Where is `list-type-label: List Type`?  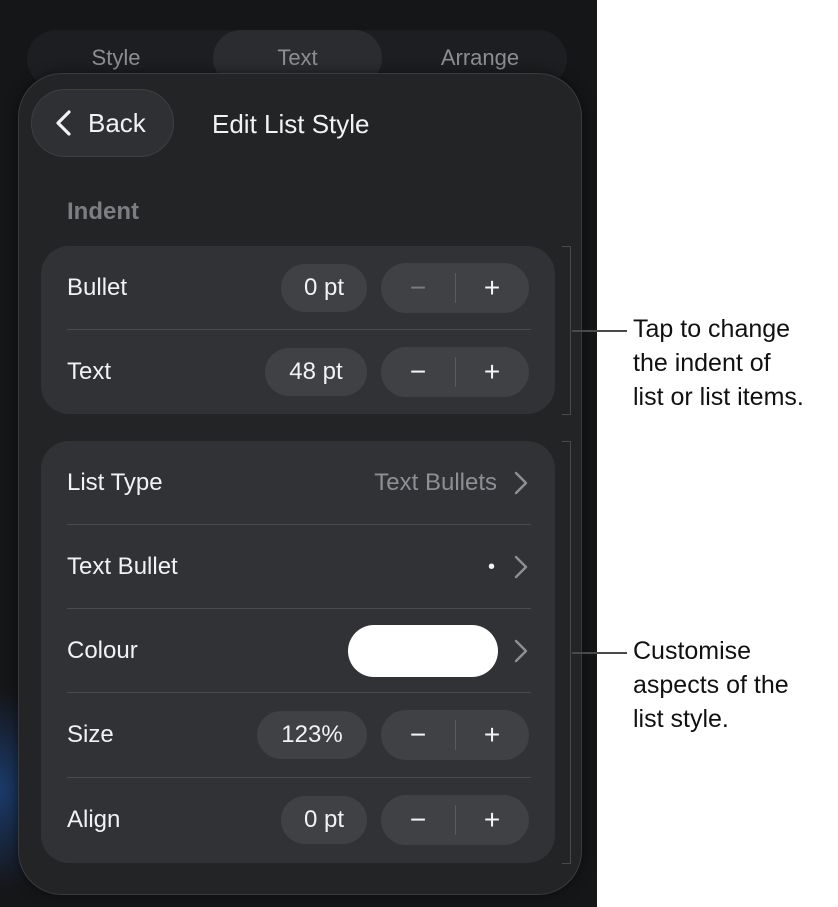 list-type-label: List Type is located at coordinates (115, 482).